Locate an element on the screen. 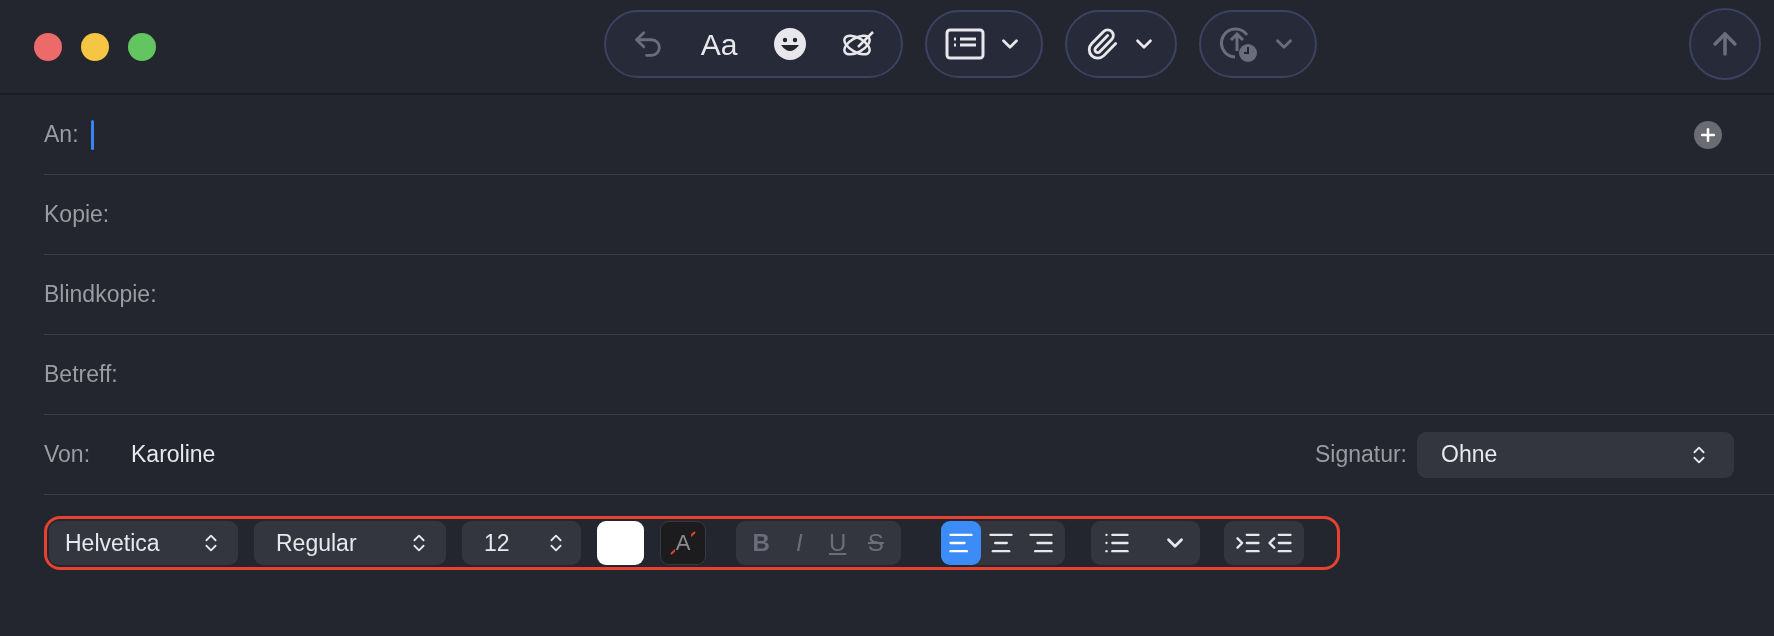 The height and width of the screenshot is (636, 1774). field-label: An: is located at coordinates (61, 135).